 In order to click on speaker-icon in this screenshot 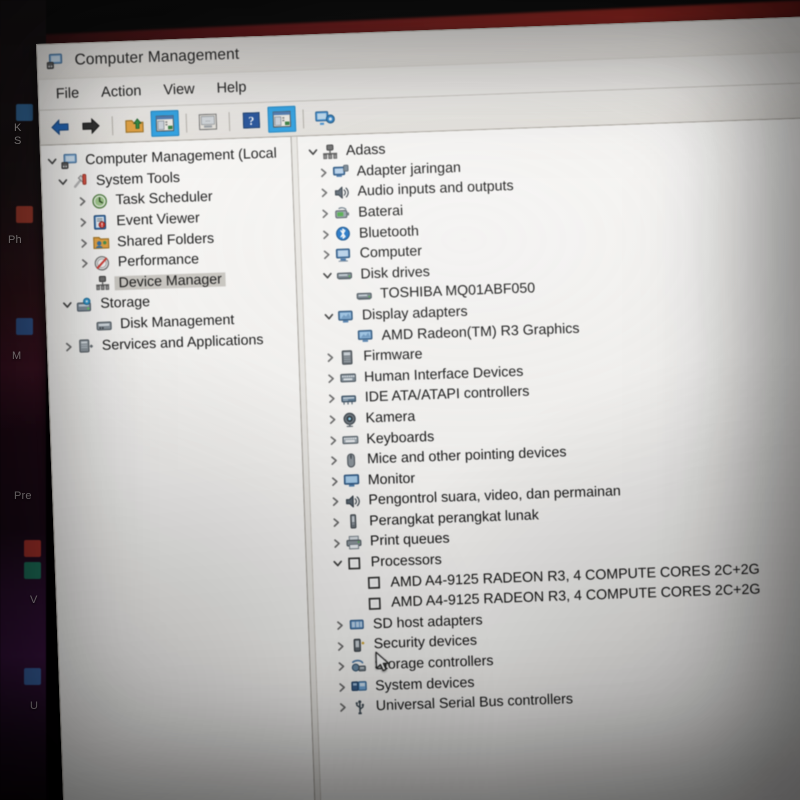, I will do `click(341, 192)`.